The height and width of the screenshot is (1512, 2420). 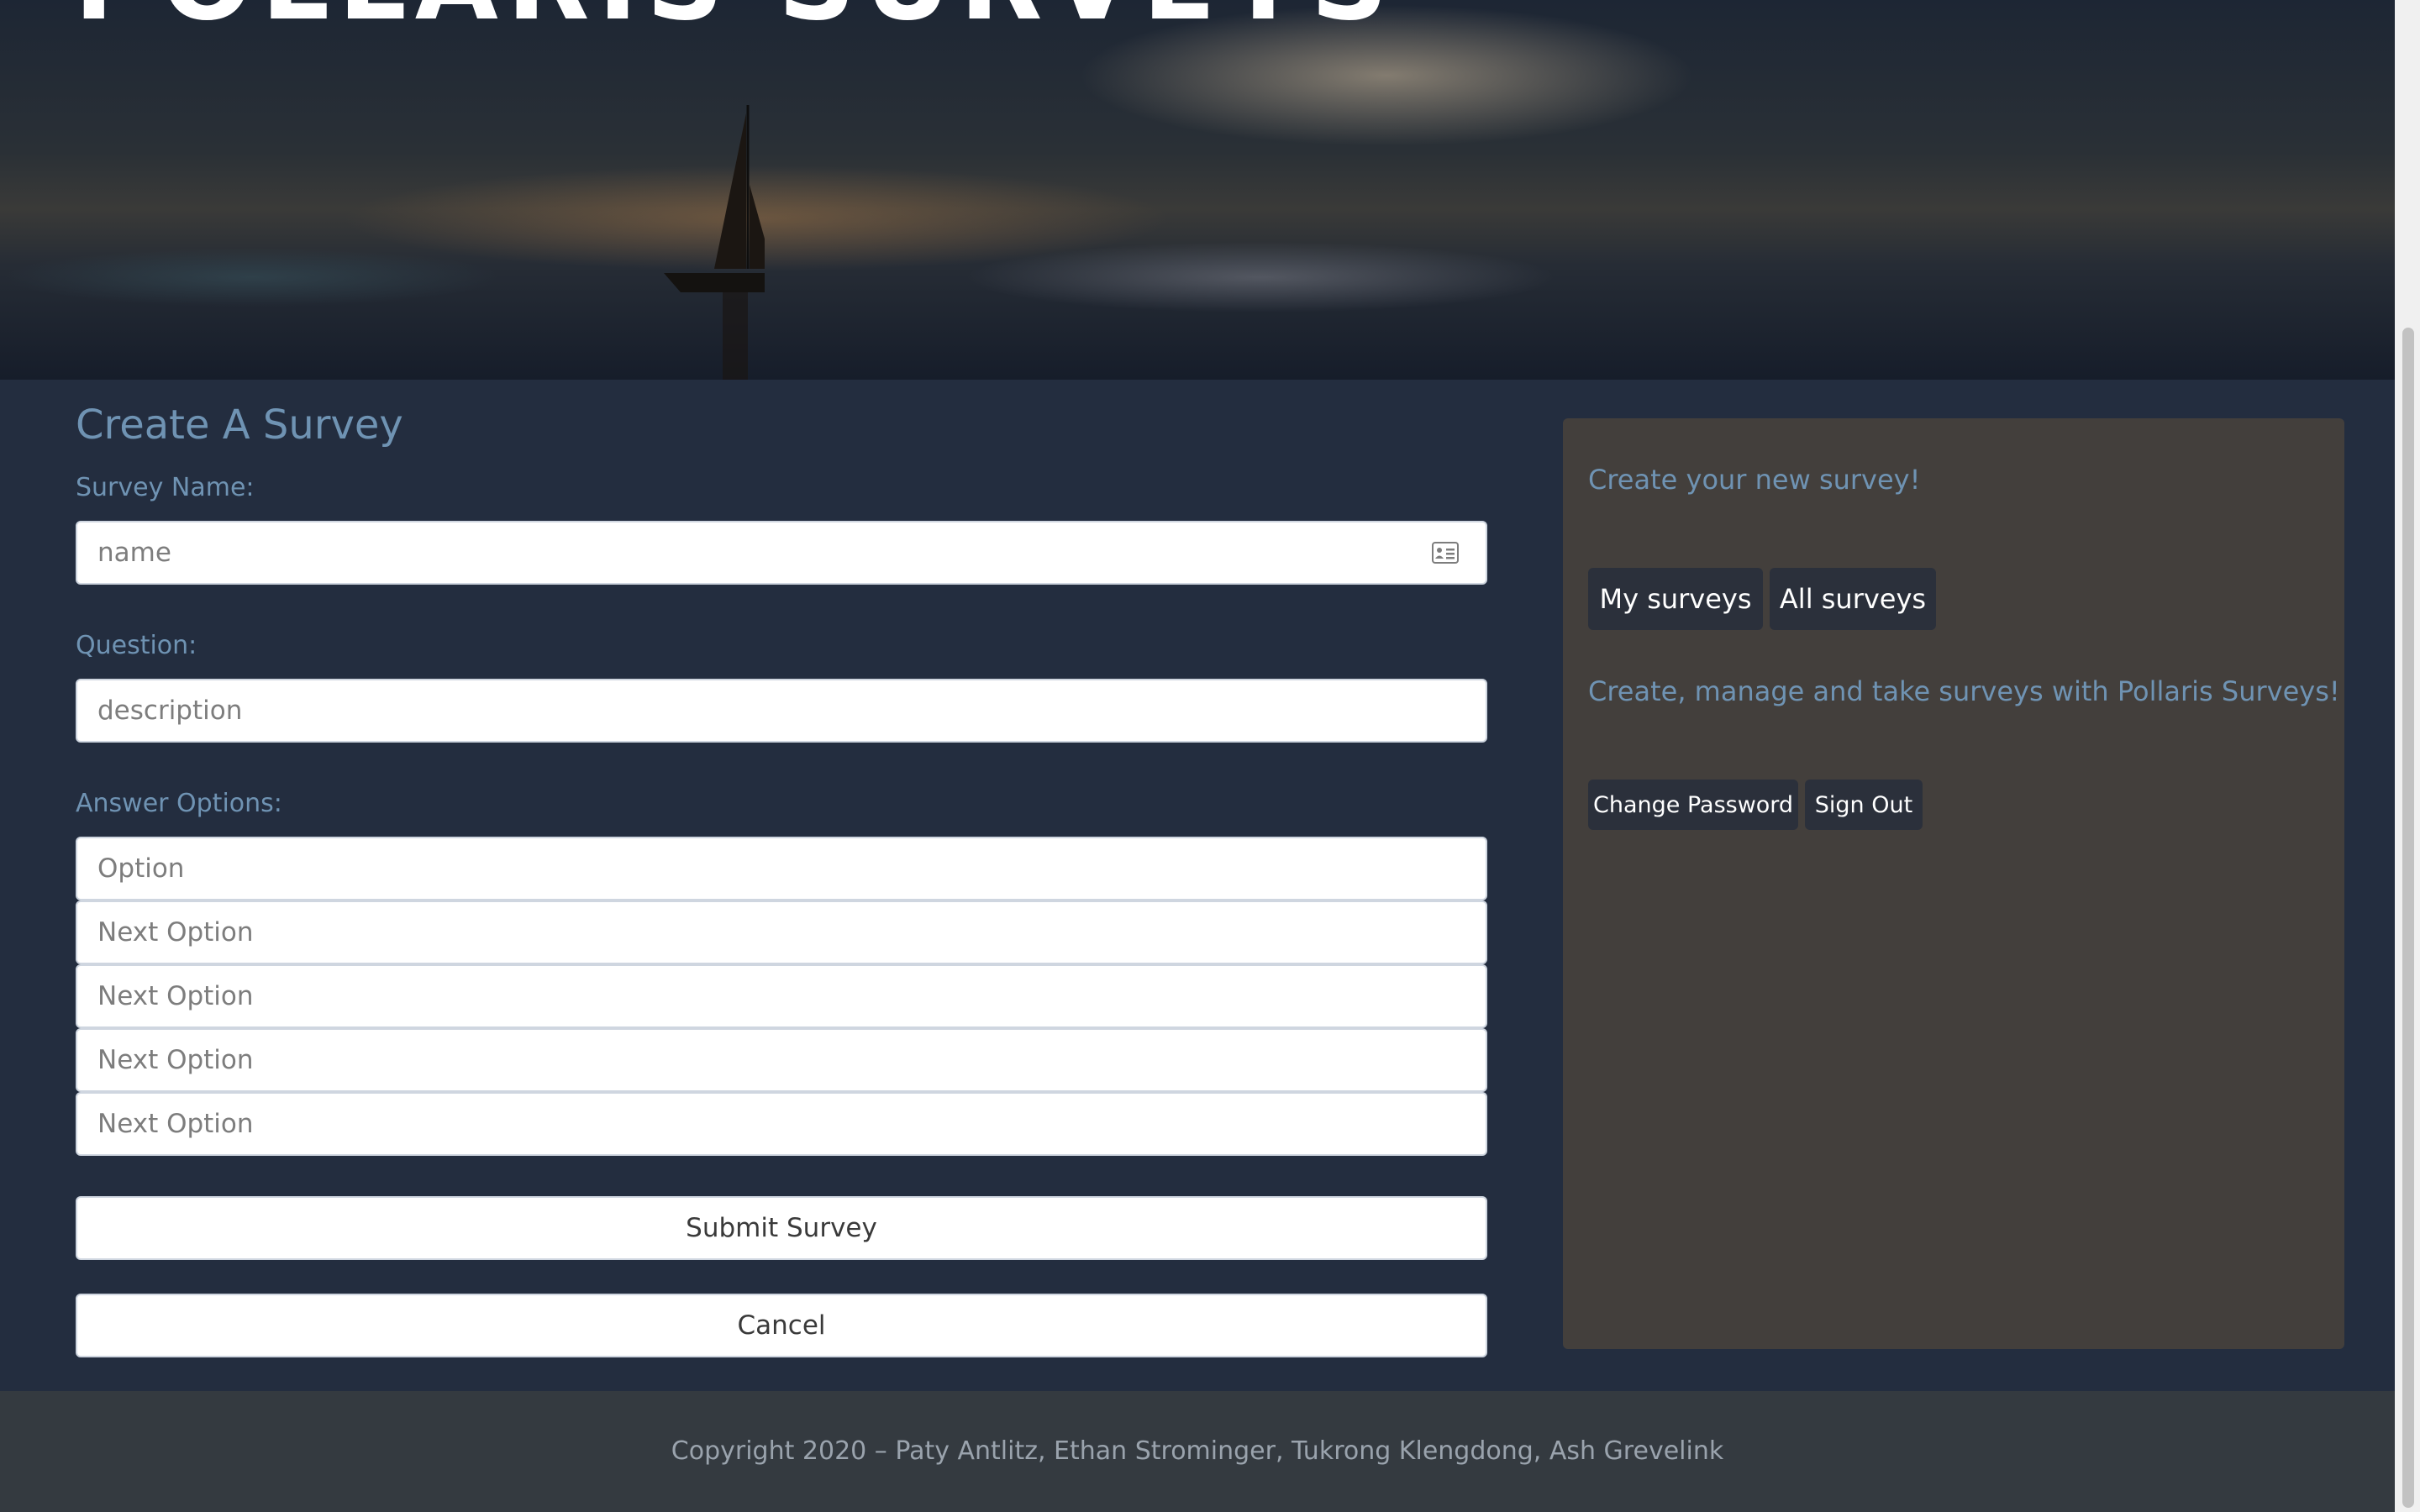 What do you see at coordinates (735, 22) in the screenshot?
I see `site-title: POLLARIS SURVEYS` at bounding box center [735, 22].